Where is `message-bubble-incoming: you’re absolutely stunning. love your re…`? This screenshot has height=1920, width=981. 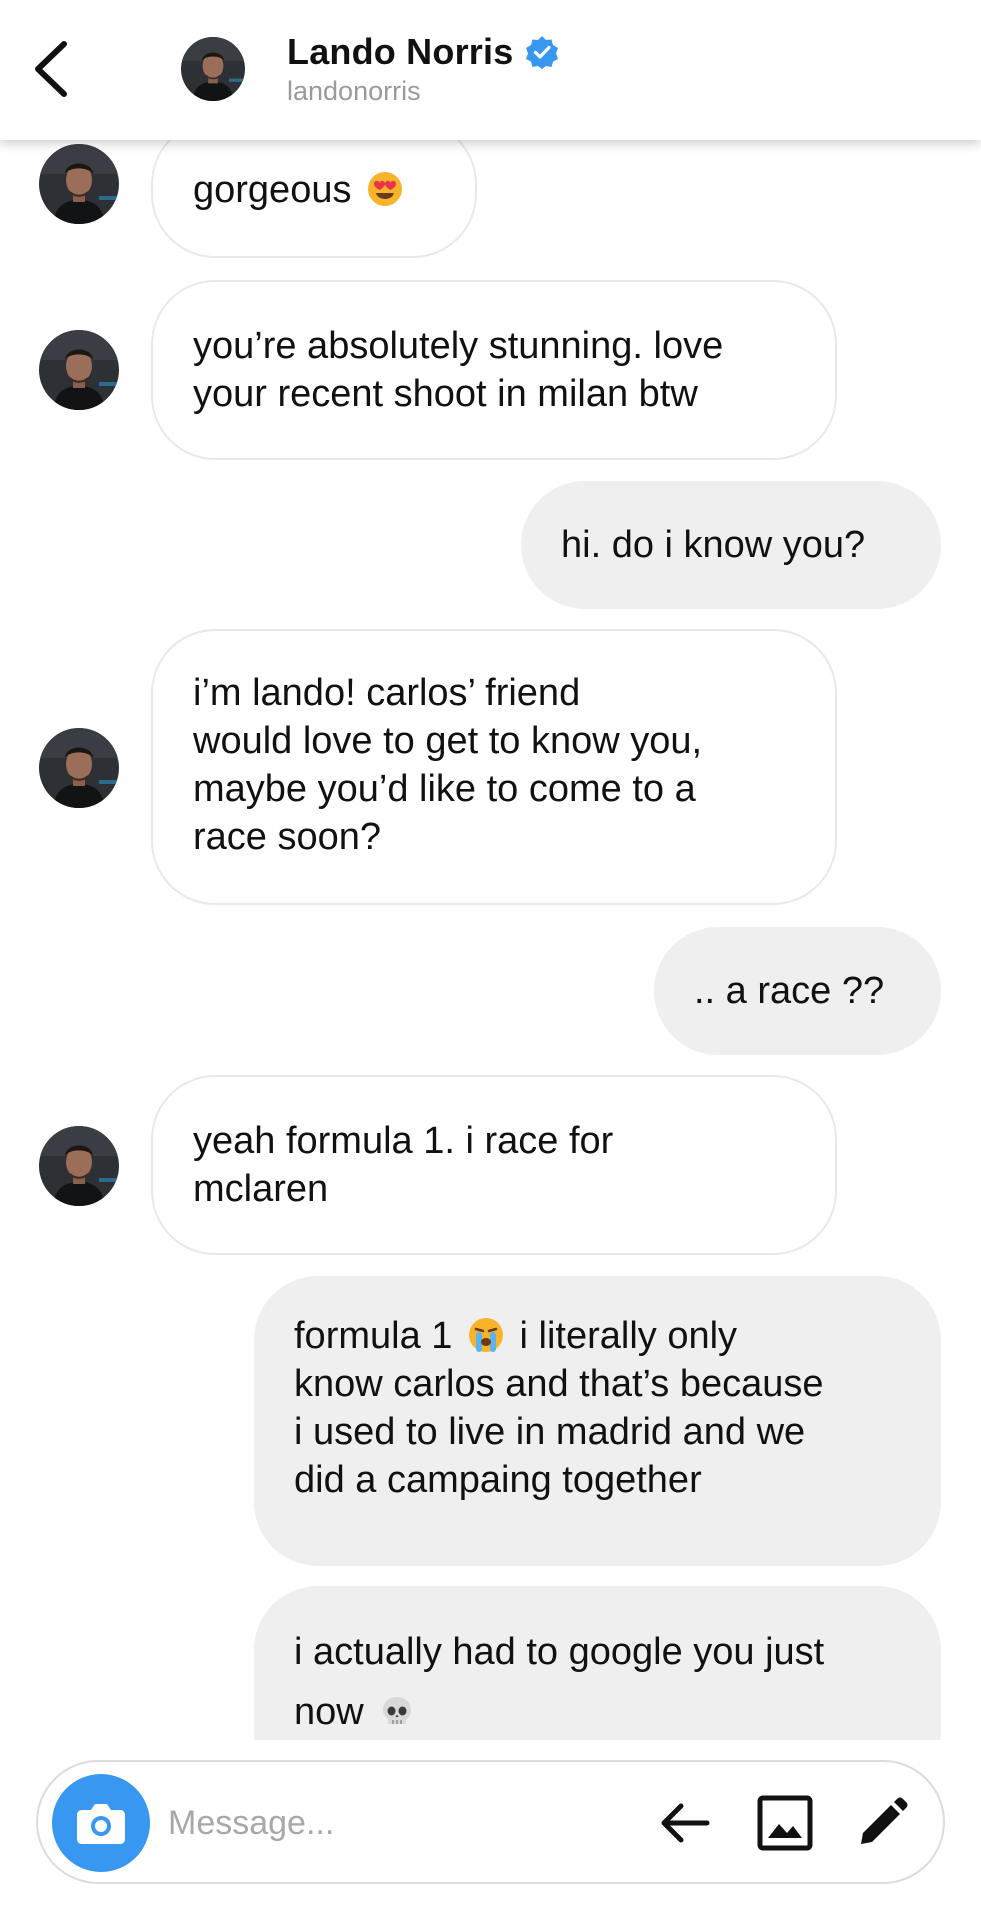 message-bubble-incoming: you’re absolutely stunning. love your re… is located at coordinates (494, 370).